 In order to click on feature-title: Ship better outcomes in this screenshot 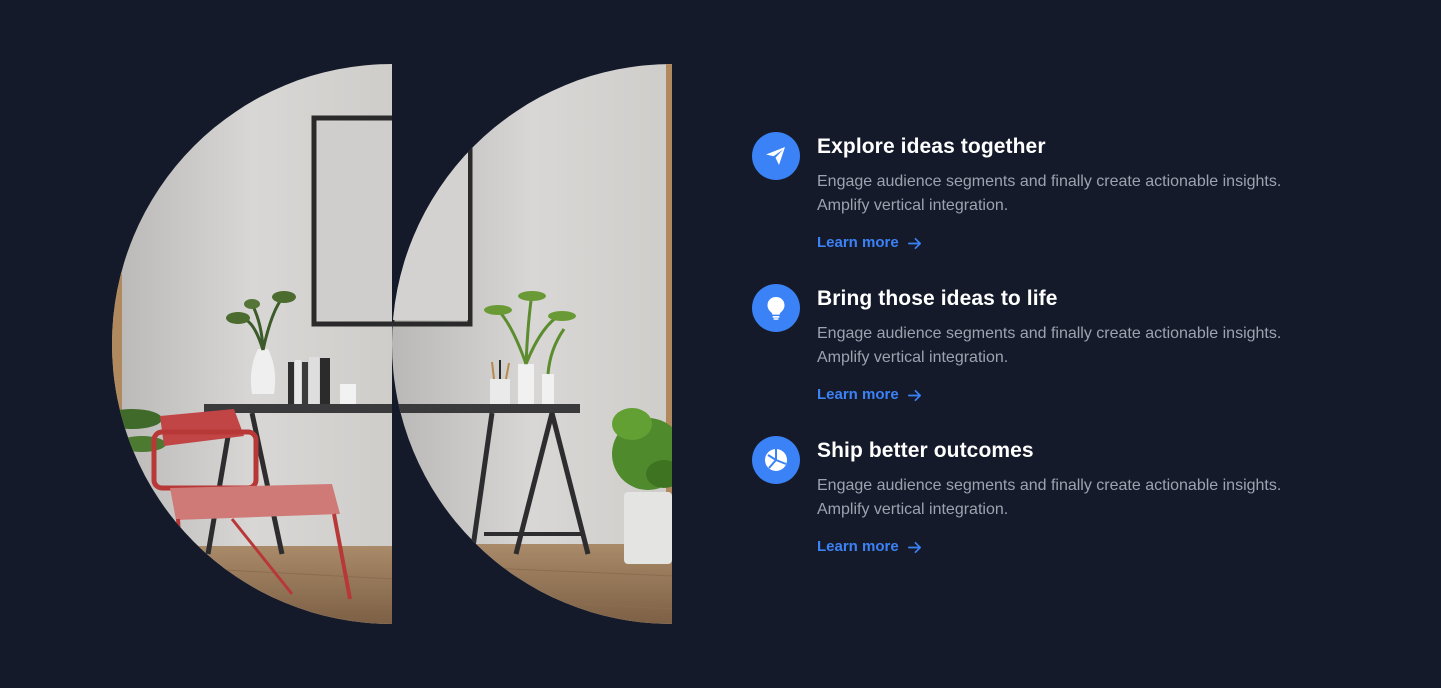, I will do `click(925, 450)`.